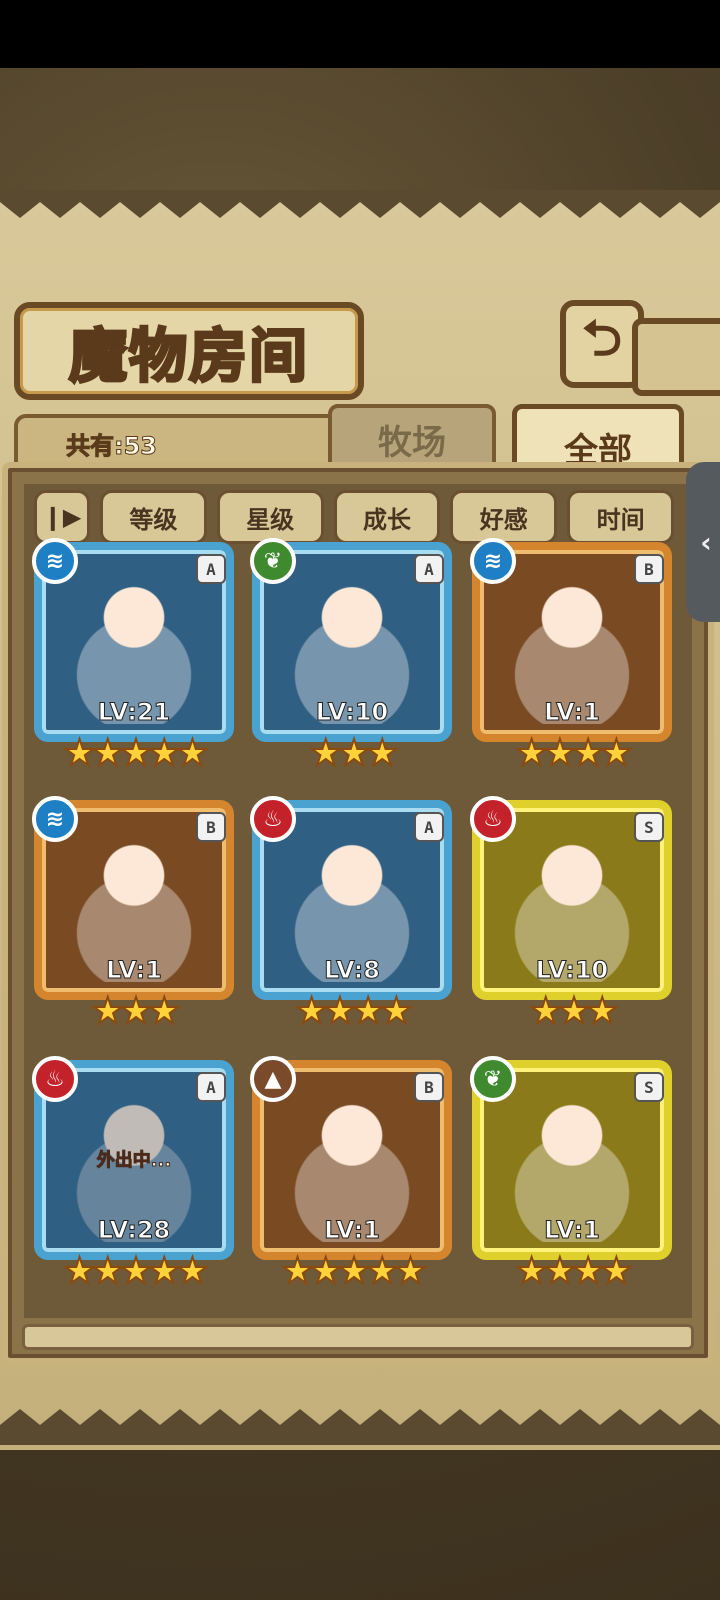  What do you see at coordinates (574, 659) in the screenshot?
I see `monster-card: ≋ B LV:1 ★★★★` at bounding box center [574, 659].